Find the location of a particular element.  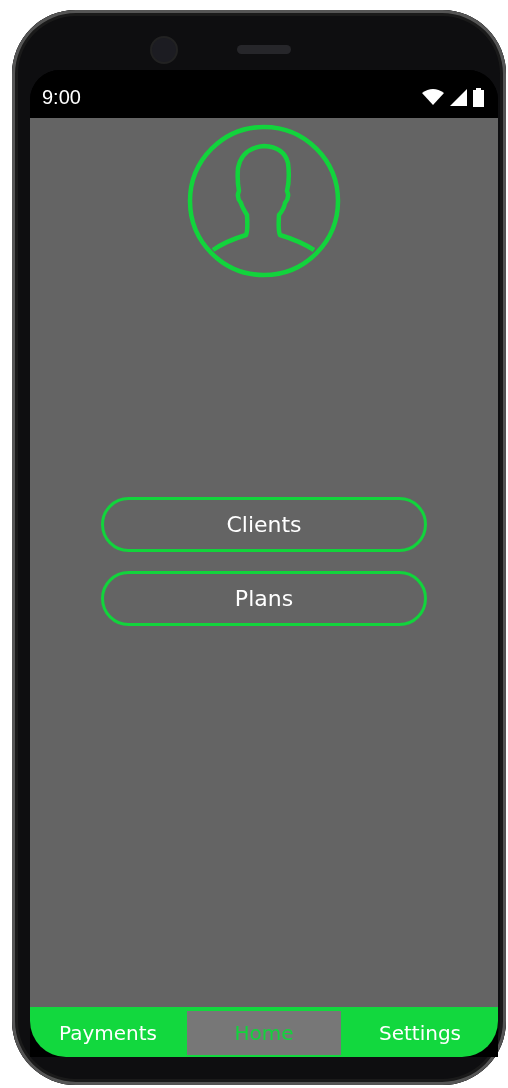

status-time: 9:00 is located at coordinates (61, 97).